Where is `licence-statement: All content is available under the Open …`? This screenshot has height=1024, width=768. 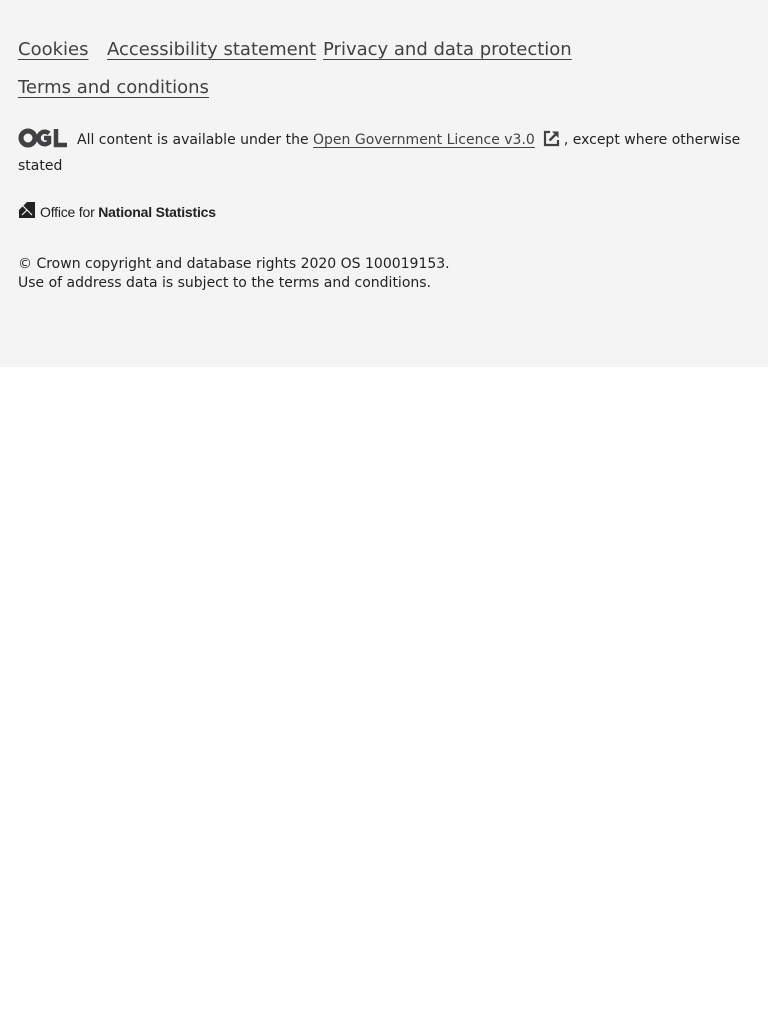
licence-statement: All content is available under the Open … is located at coordinates (383, 152).